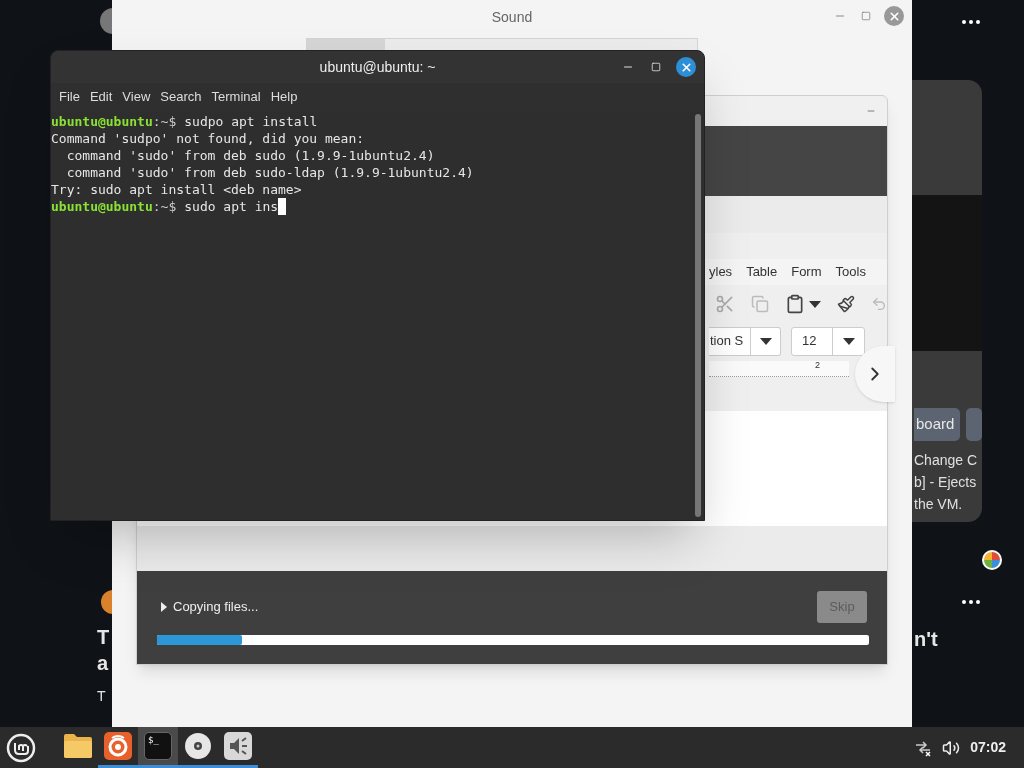 This screenshot has width=1024, height=768. I want to click on ruler-label: 2, so click(817, 365).